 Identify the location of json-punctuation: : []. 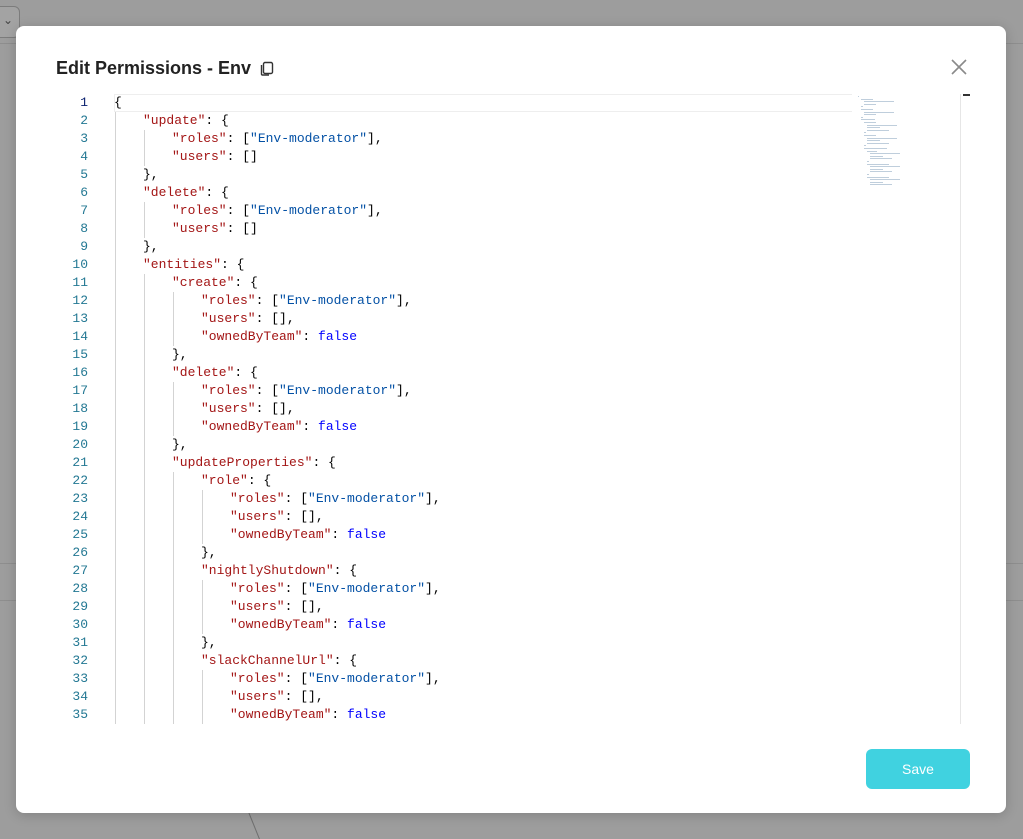
(242, 156).